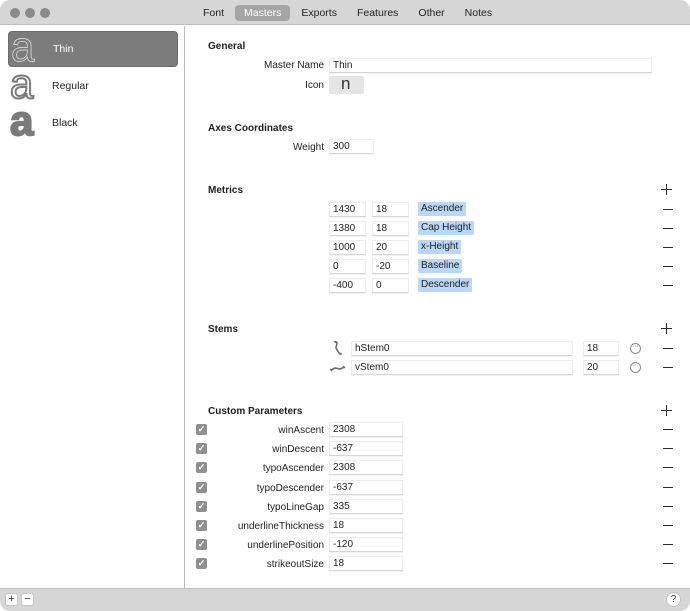 The height and width of the screenshot is (611, 690). What do you see at coordinates (308, 147) in the screenshot?
I see `weight-label: Weight` at bounding box center [308, 147].